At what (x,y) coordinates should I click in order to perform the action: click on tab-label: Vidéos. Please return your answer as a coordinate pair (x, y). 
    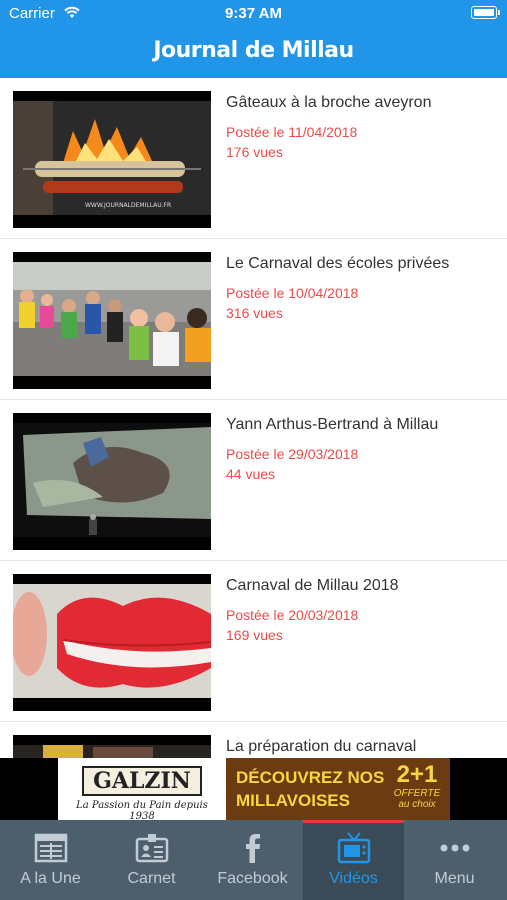
    Looking at the image, I should click on (353, 878).